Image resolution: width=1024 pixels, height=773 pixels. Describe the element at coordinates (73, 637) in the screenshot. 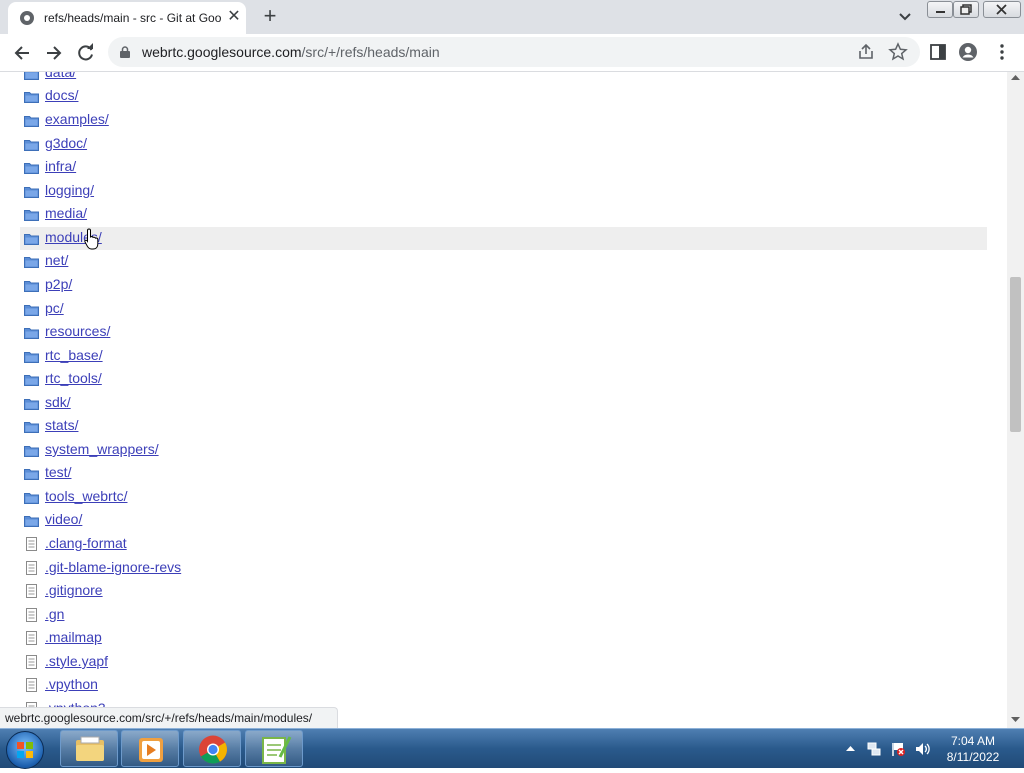

I see `file-link: .mailmap` at that location.